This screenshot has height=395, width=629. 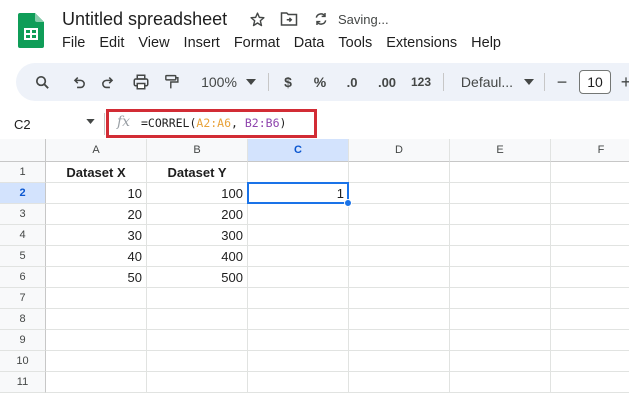 I want to click on cell-d2, so click(x=399, y=193).